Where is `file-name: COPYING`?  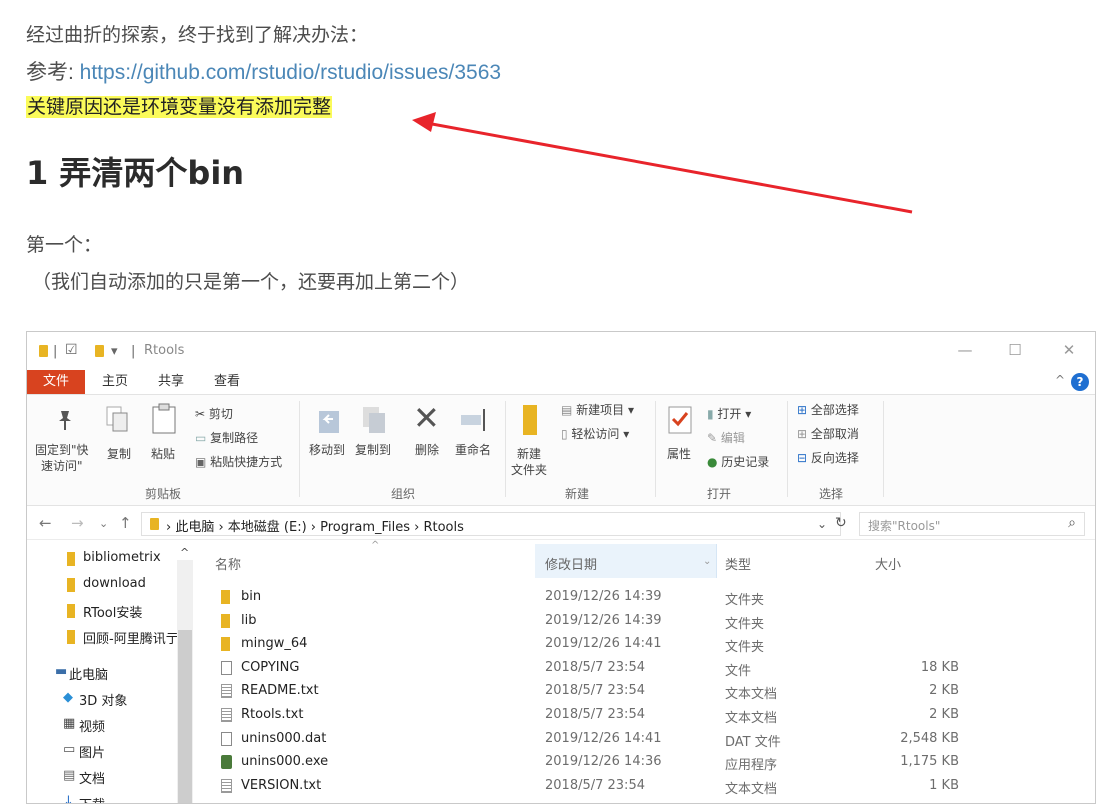
file-name: COPYING is located at coordinates (270, 667).